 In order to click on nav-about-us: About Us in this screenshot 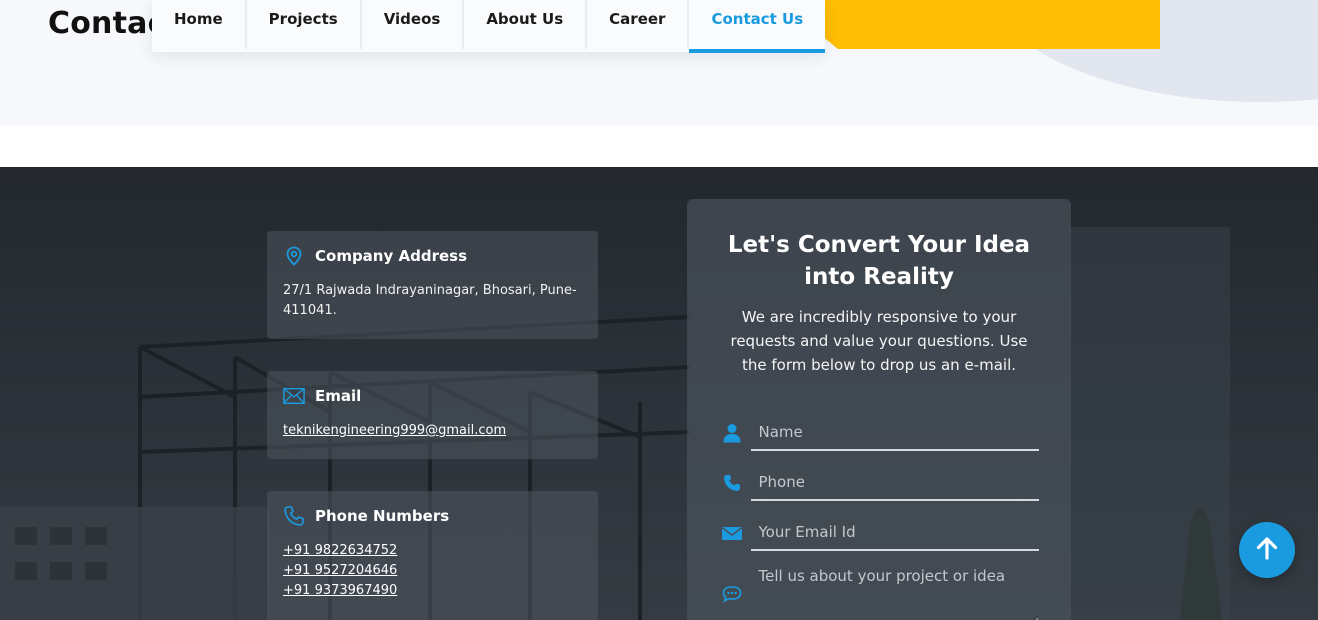, I will do `click(526, 24)`.